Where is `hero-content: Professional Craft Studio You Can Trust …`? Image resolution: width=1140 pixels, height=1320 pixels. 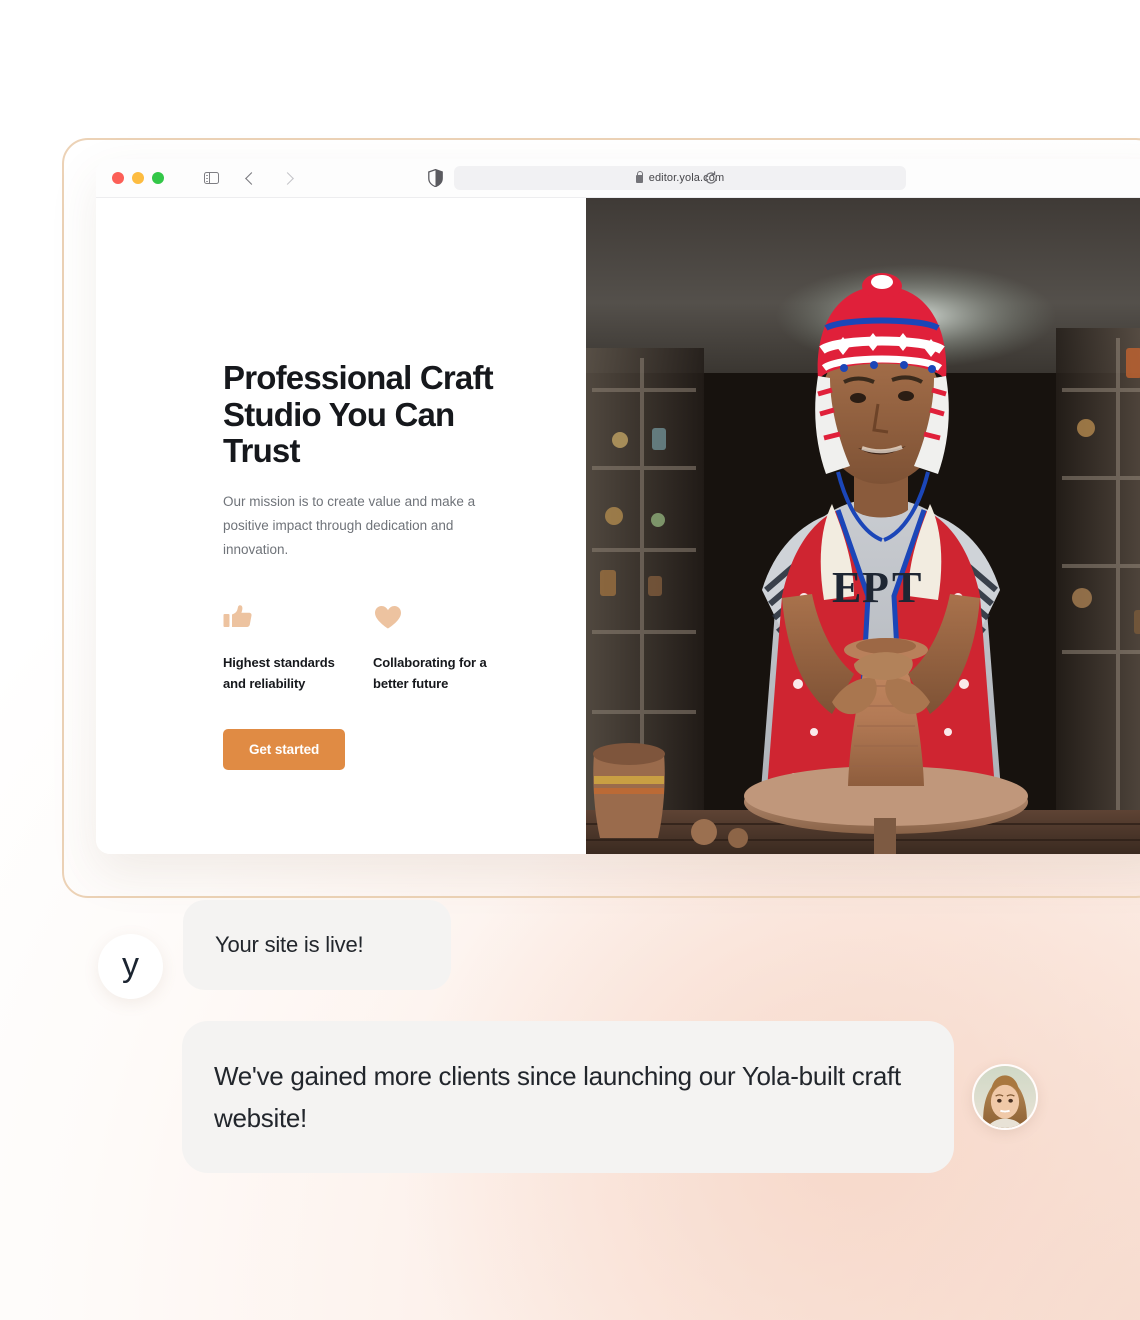 hero-content: Professional Craft Studio You Can Trust … is located at coordinates (373, 564).